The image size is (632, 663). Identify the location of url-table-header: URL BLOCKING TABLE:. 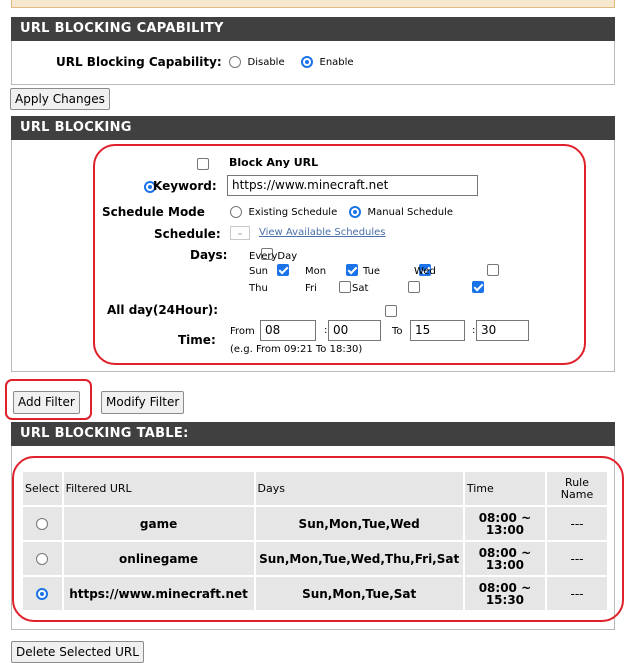
(313, 434).